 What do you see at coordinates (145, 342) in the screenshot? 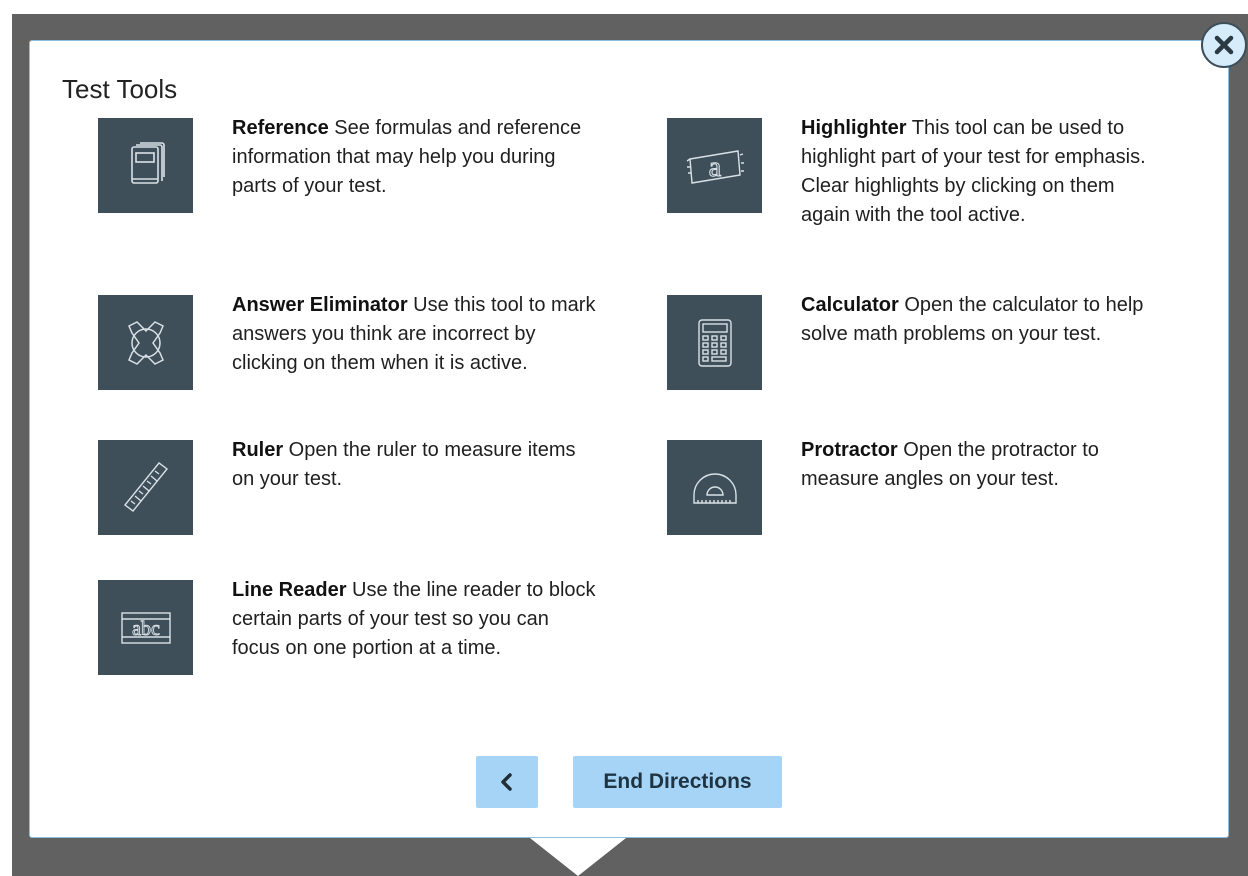
I see `eliminator-icon` at bounding box center [145, 342].